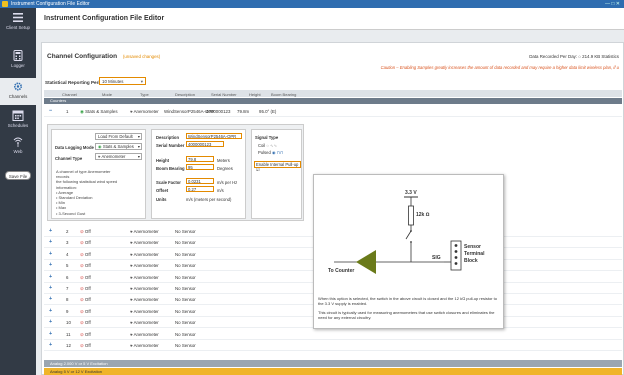 This screenshot has width=624, height=375. Describe the element at coordinates (258, 169) in the screenshot. I see `checkbox-checked-icon: ☑` at that location.